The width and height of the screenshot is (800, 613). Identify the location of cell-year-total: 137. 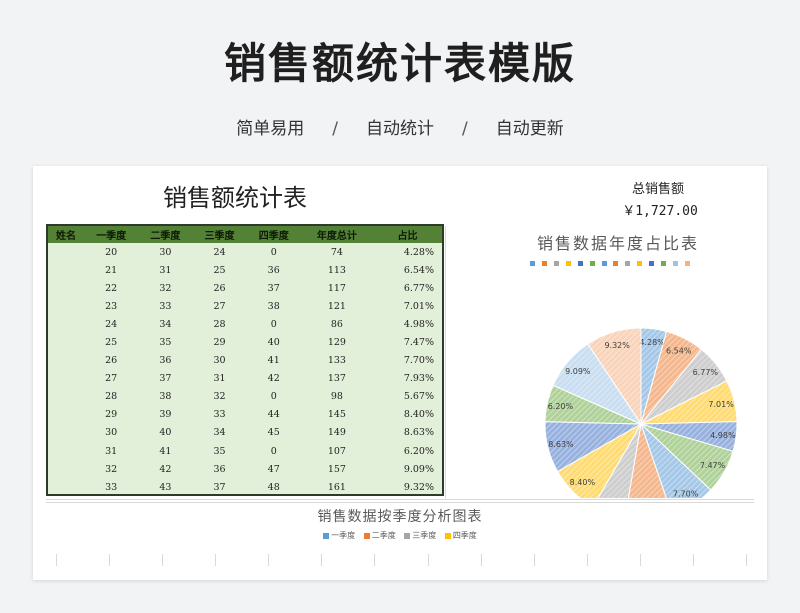
(337, 379).